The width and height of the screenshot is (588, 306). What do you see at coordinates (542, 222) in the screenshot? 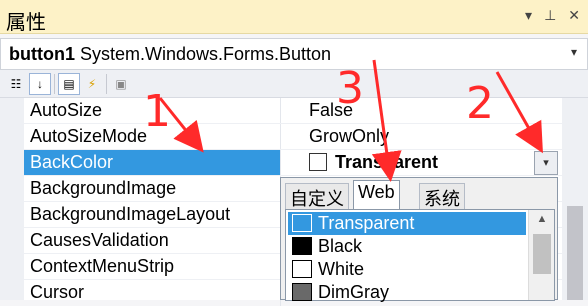
I see `scroll-up-icon: ▲` at bounding box center [542, 222].